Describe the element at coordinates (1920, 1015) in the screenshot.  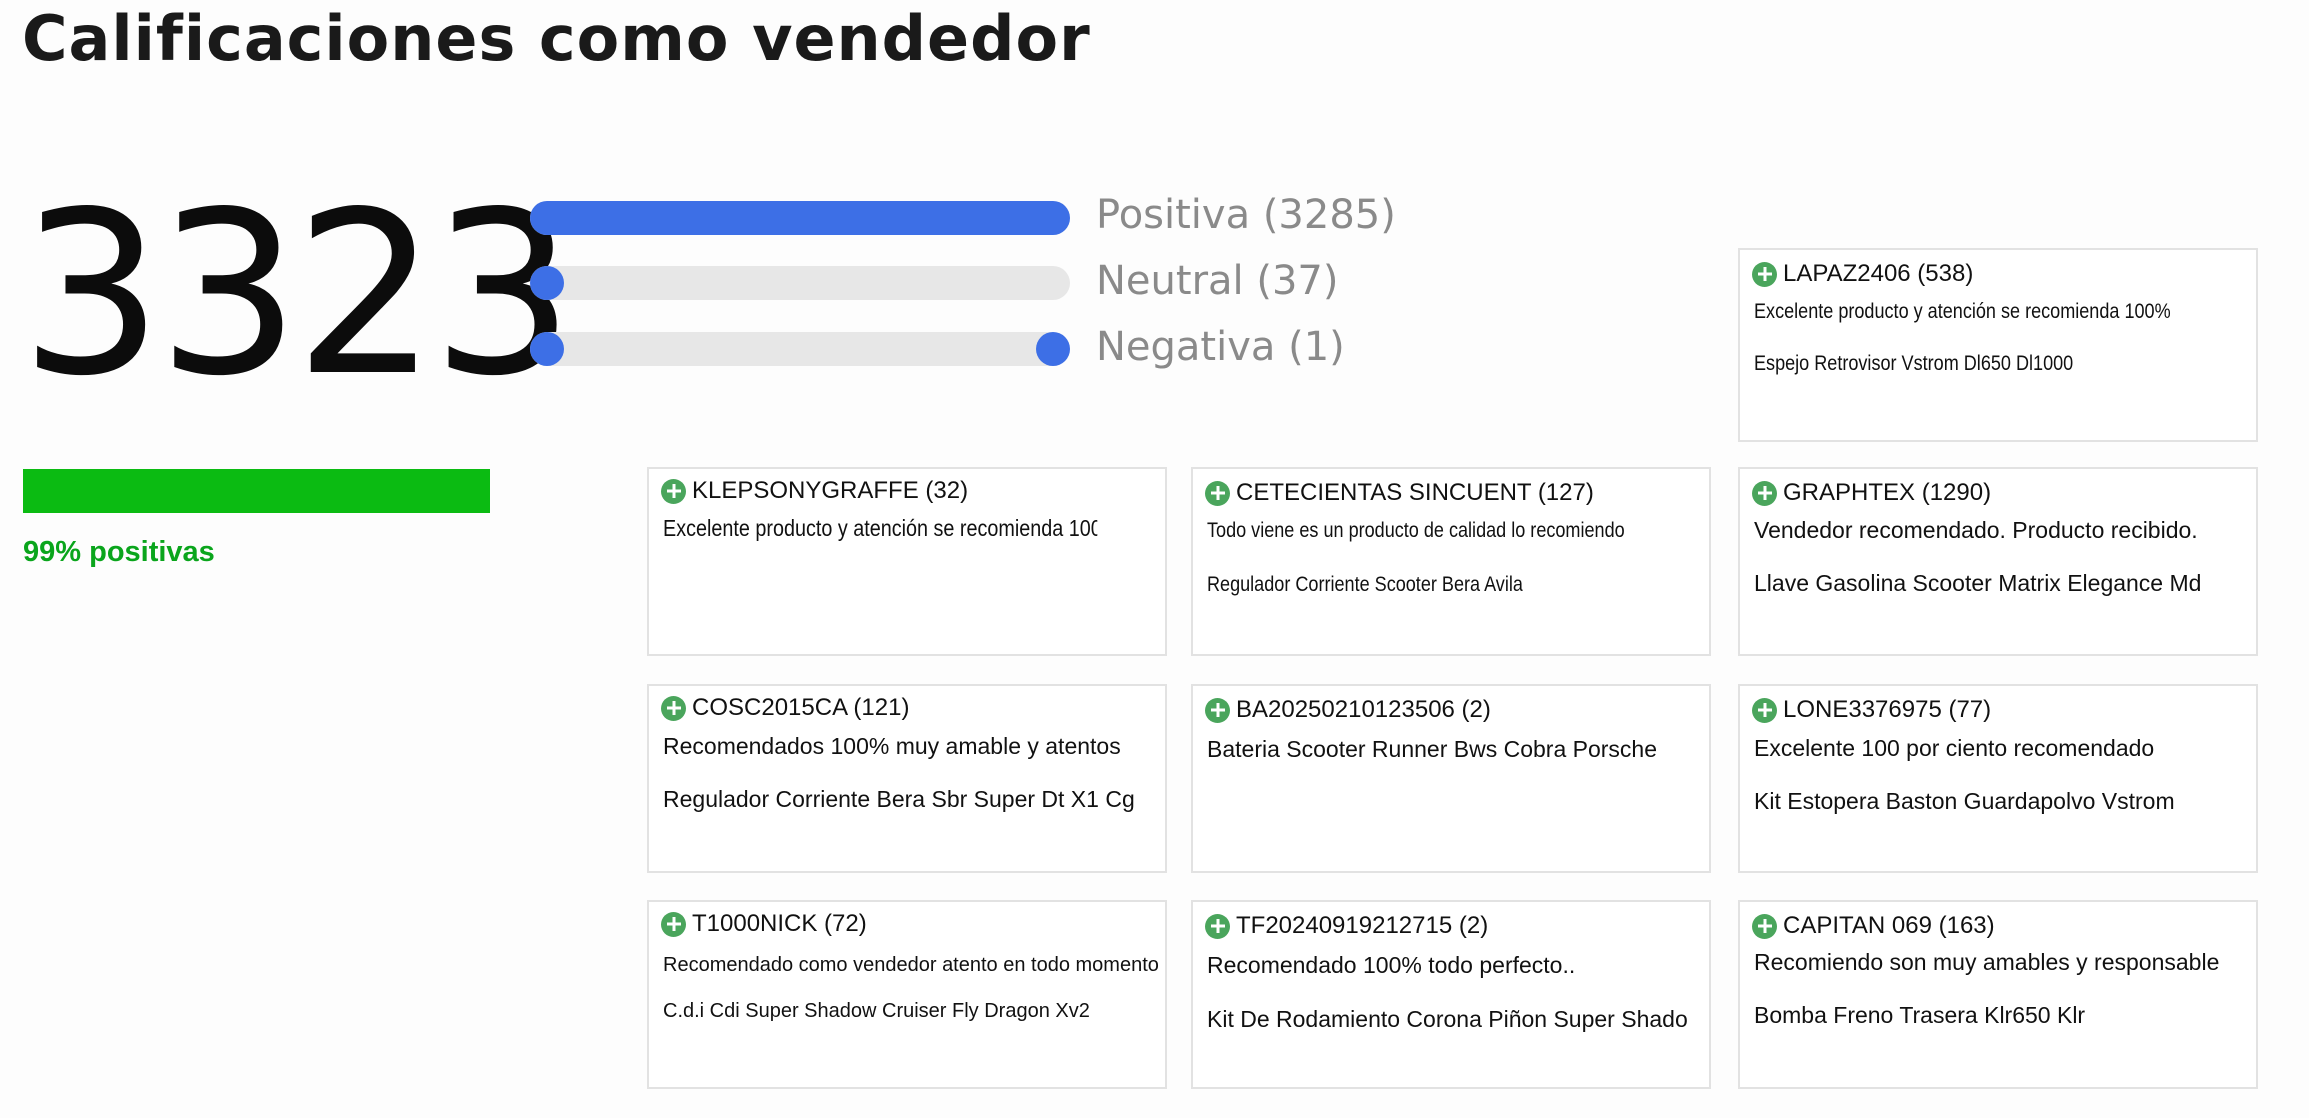
I see `review-product: Bomba Freno Trasera Klr650 Klr` at that location.